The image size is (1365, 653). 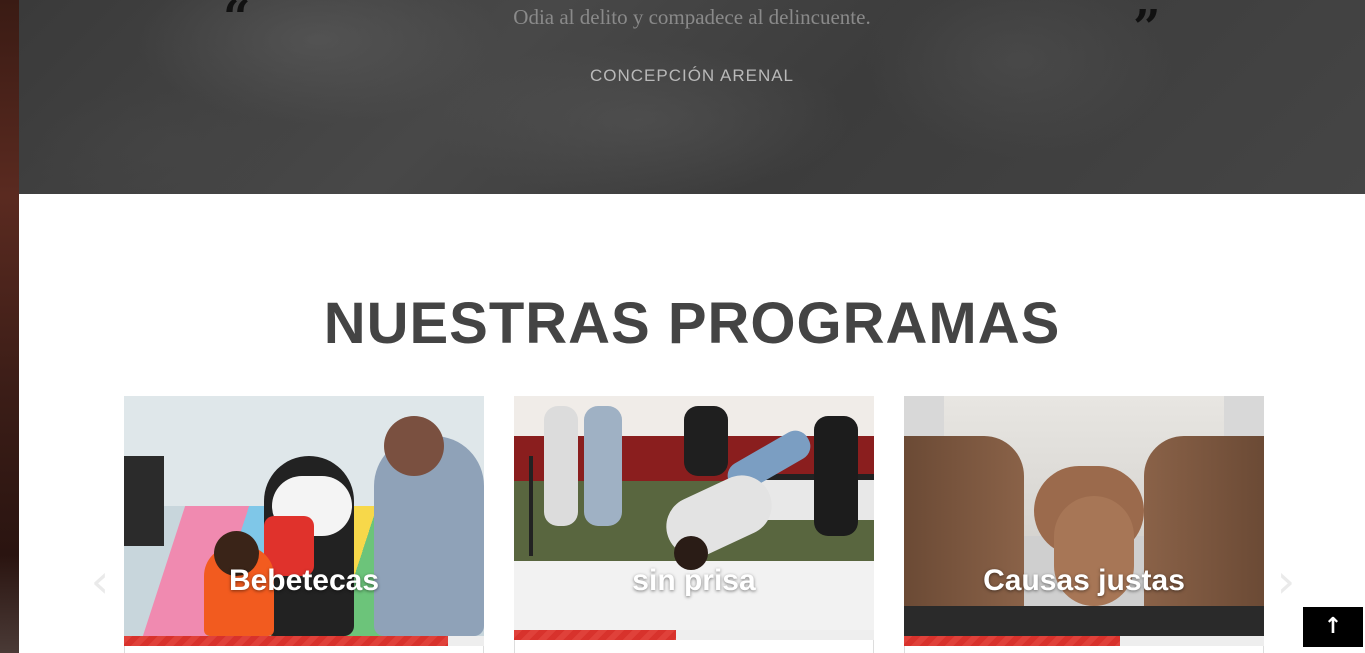 I want to click on left-edge-decoration, so click(x=9, y=326).